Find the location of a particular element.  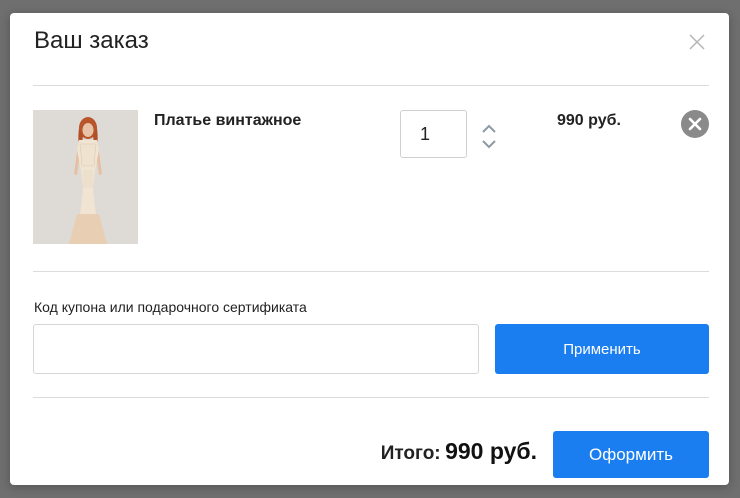

close-icon is located at coordinates (697, 42).